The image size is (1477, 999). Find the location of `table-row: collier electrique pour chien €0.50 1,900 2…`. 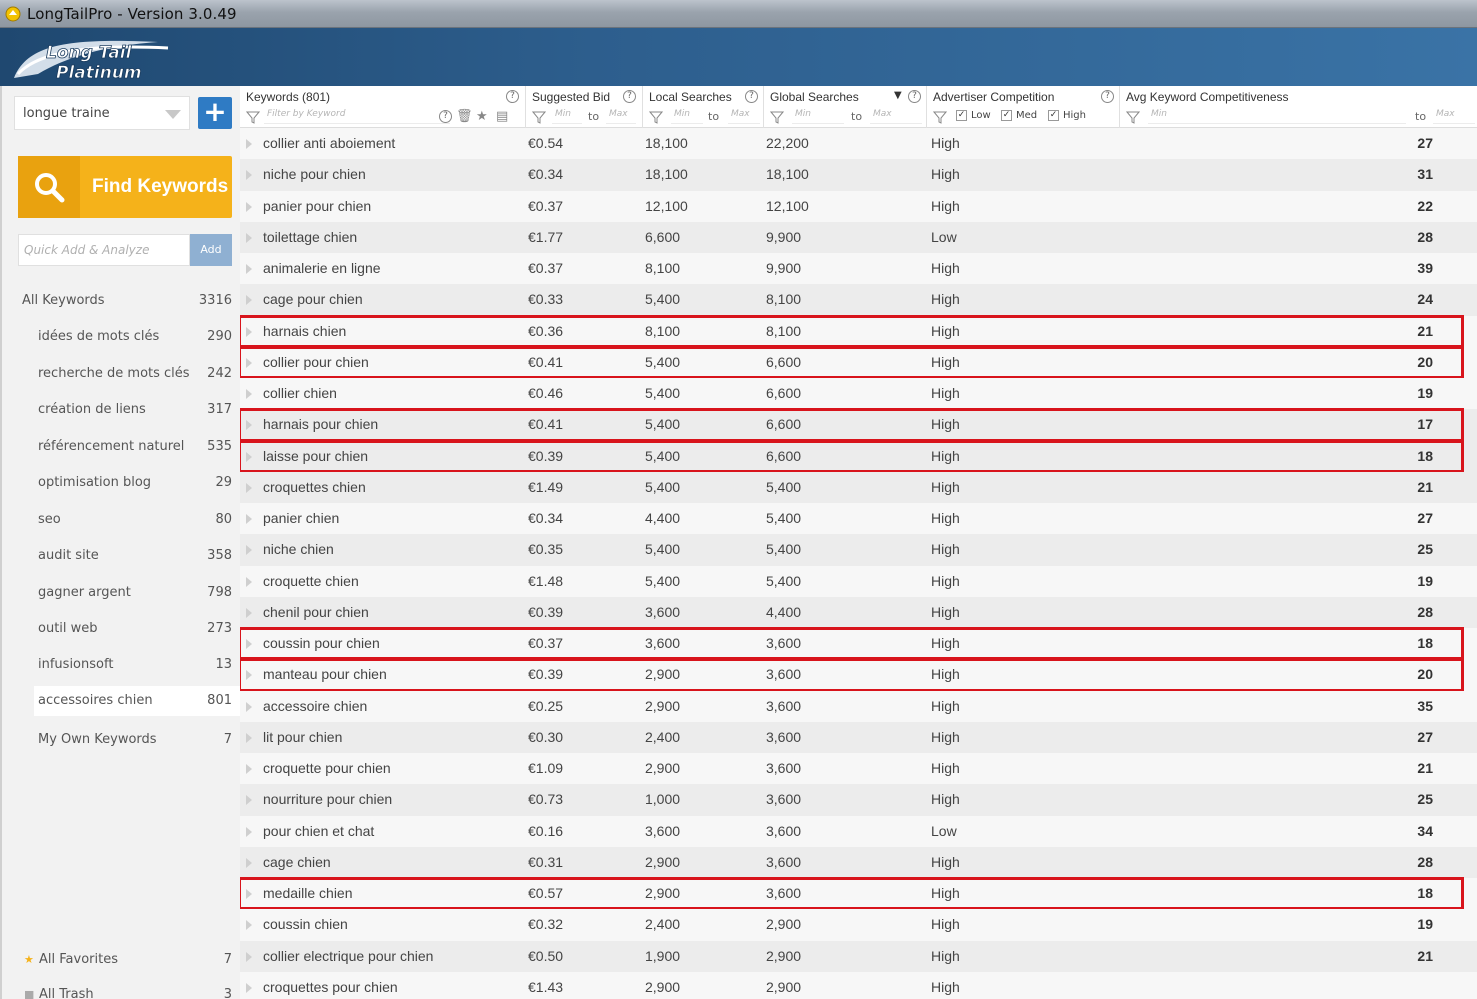

table-row: collier electrique pour chien €0.50 1,900 2… is located at coordinates (858, 956).